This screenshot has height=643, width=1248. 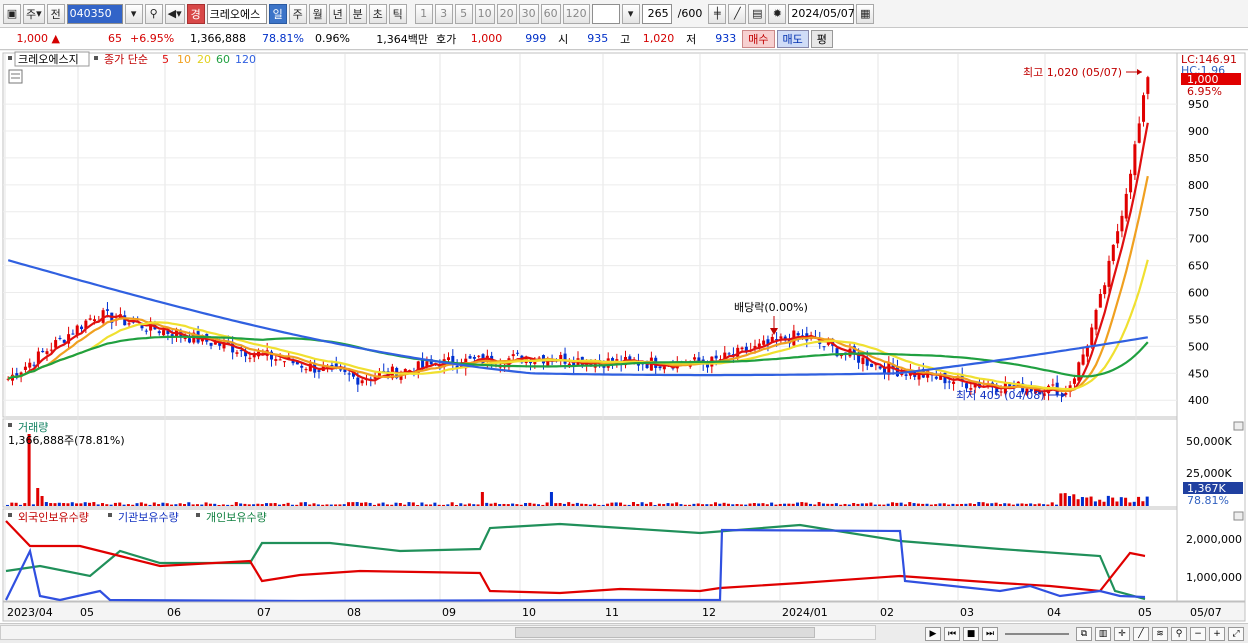 What do you see at coordinates (55, 13) in the screenshot?
I see `prev-button: 전` at bounding box center [55, 13].